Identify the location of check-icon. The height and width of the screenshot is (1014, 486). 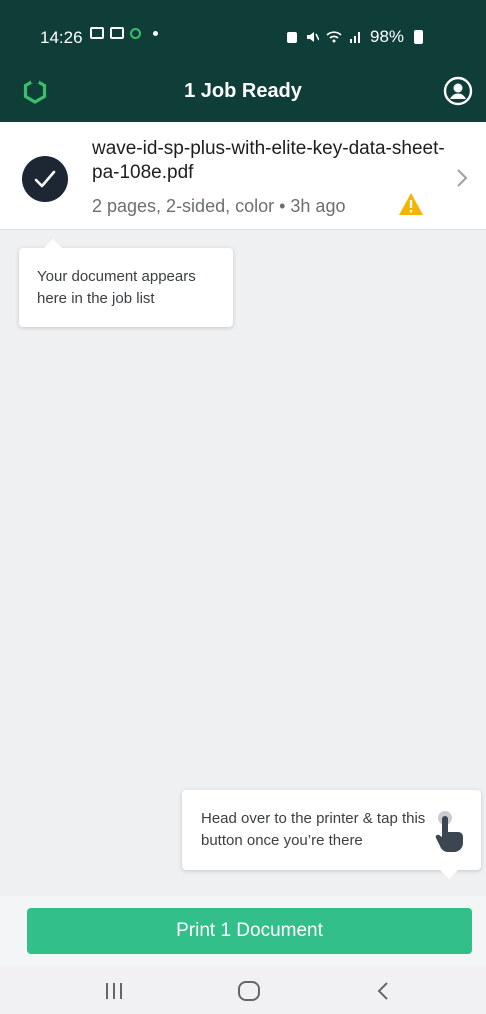
(45, 179).